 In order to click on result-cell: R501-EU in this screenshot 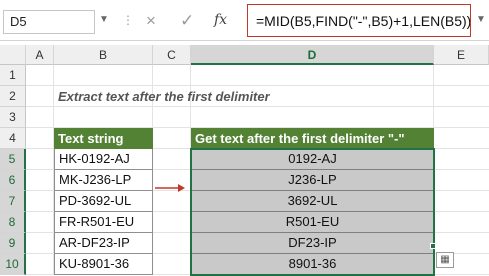, I will do `click(312, 222)`.